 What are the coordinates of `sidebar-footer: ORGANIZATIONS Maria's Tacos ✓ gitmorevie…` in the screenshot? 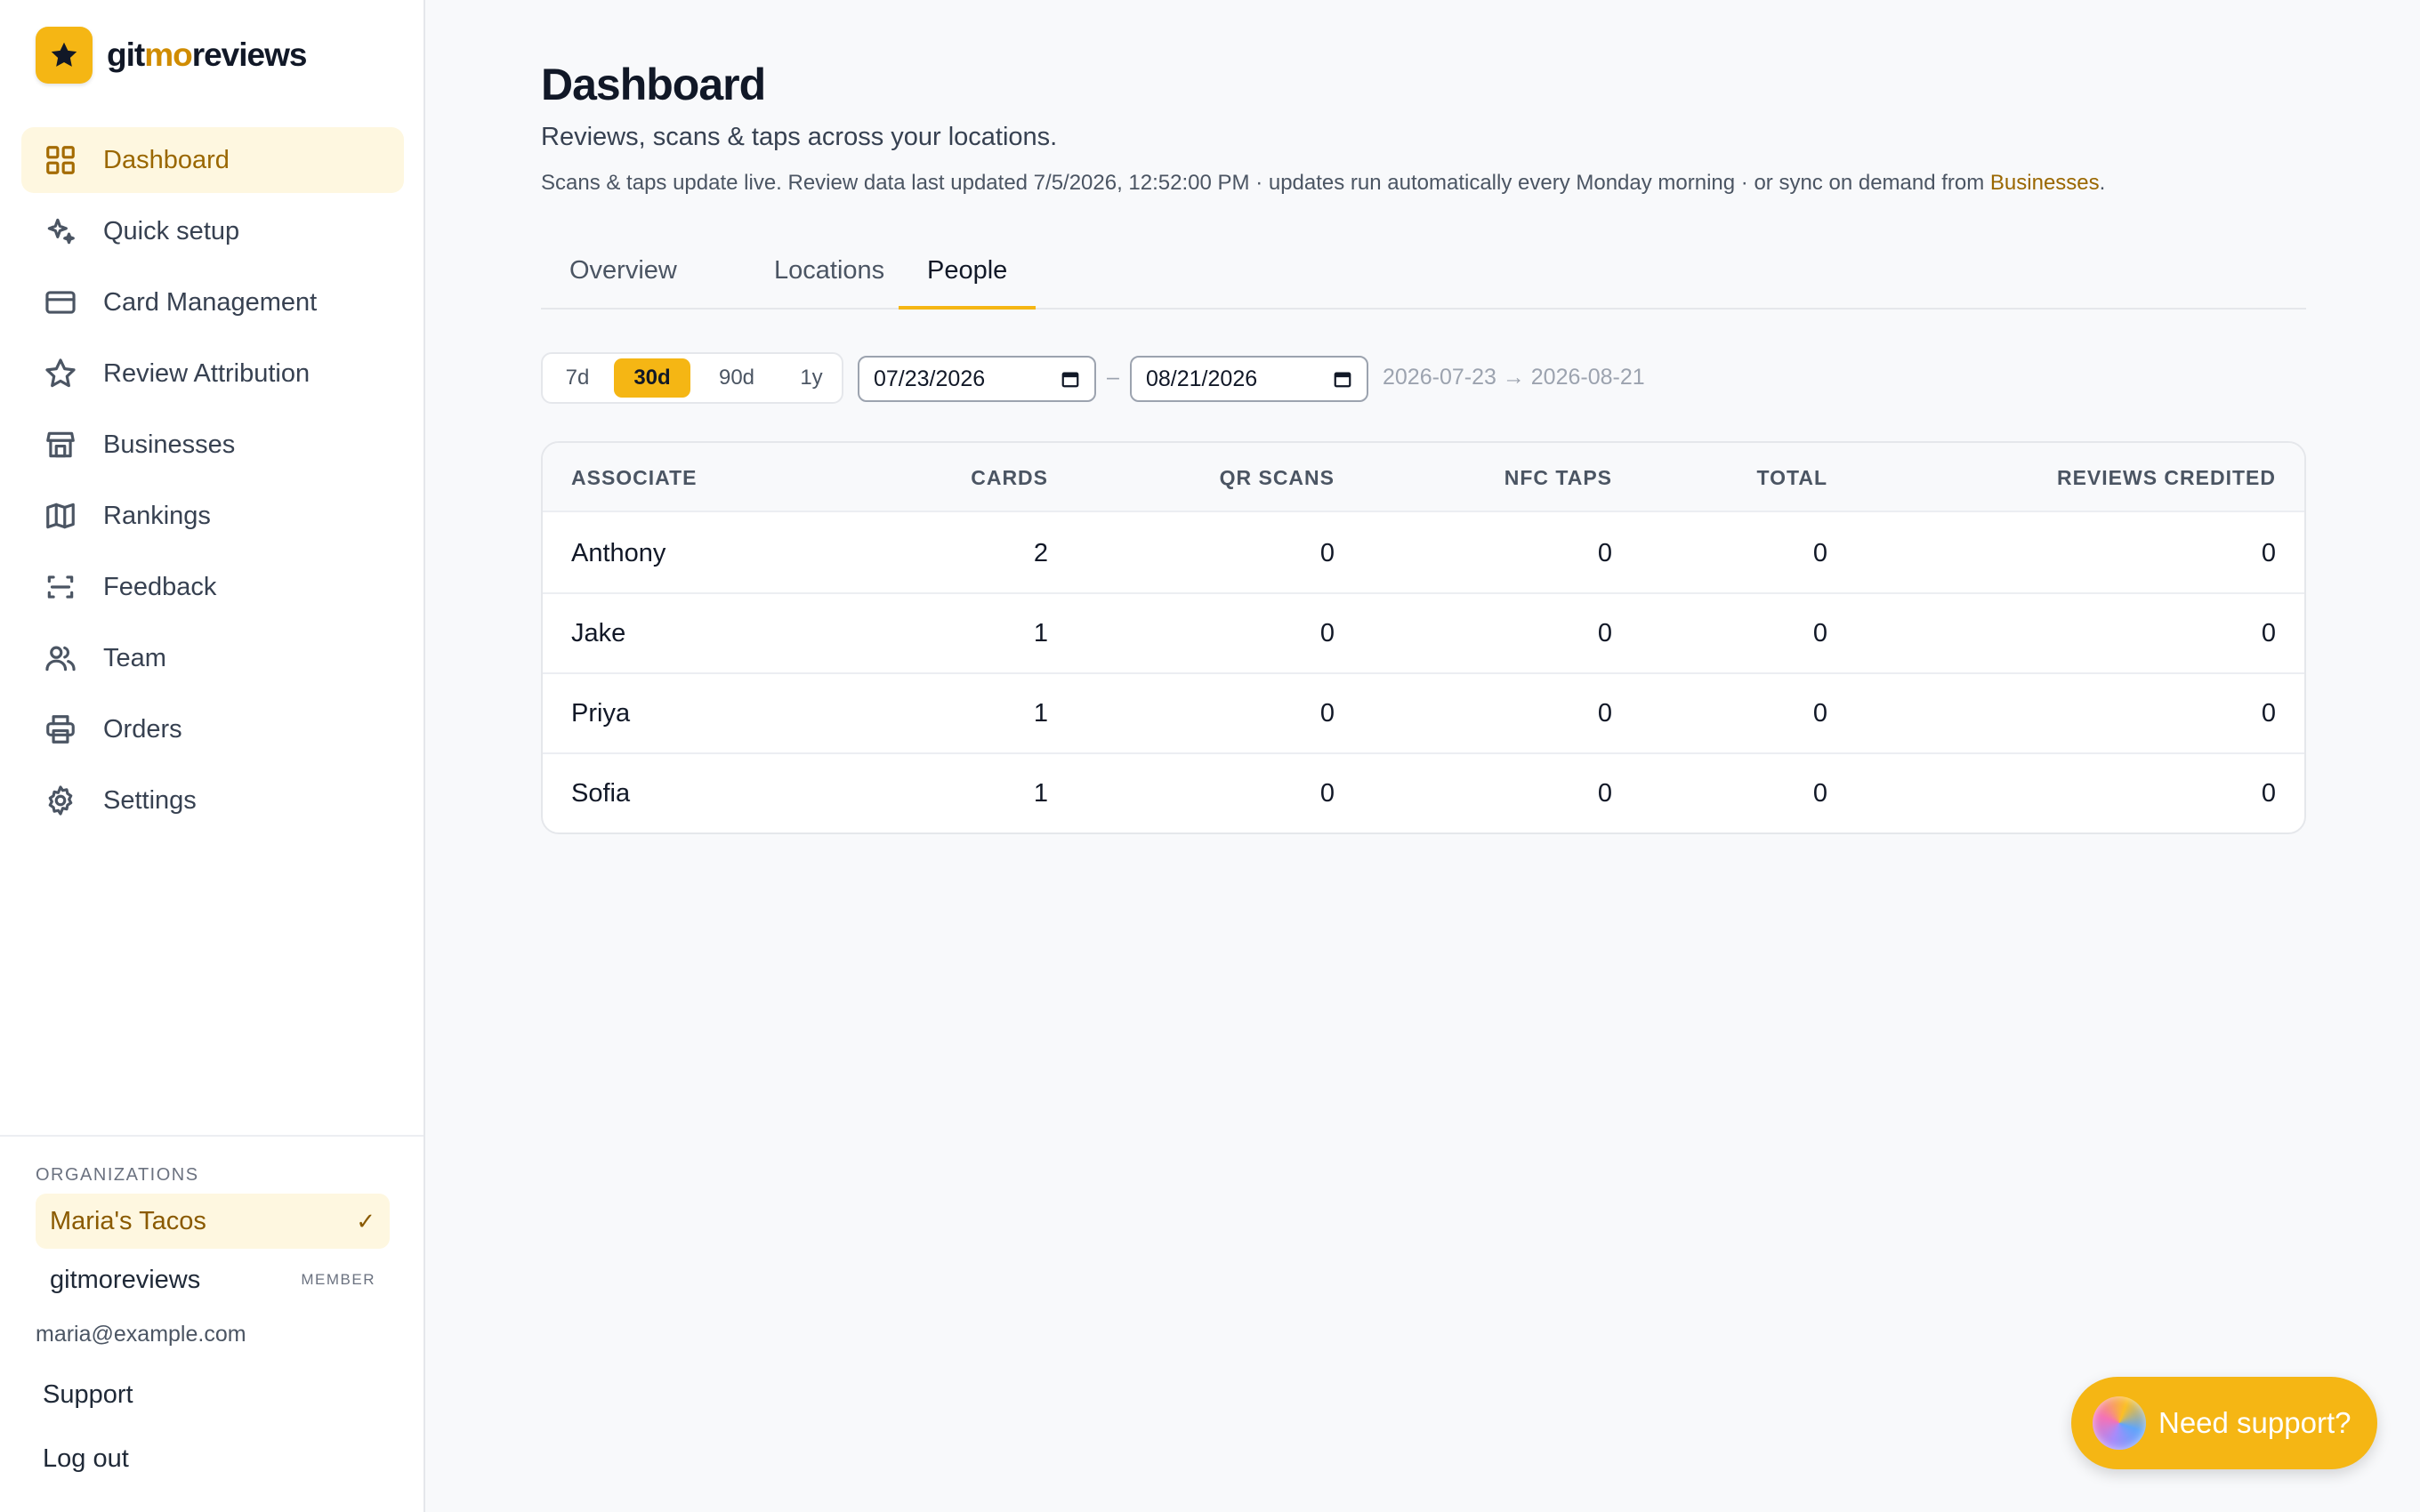 It's located at (212, 1304).